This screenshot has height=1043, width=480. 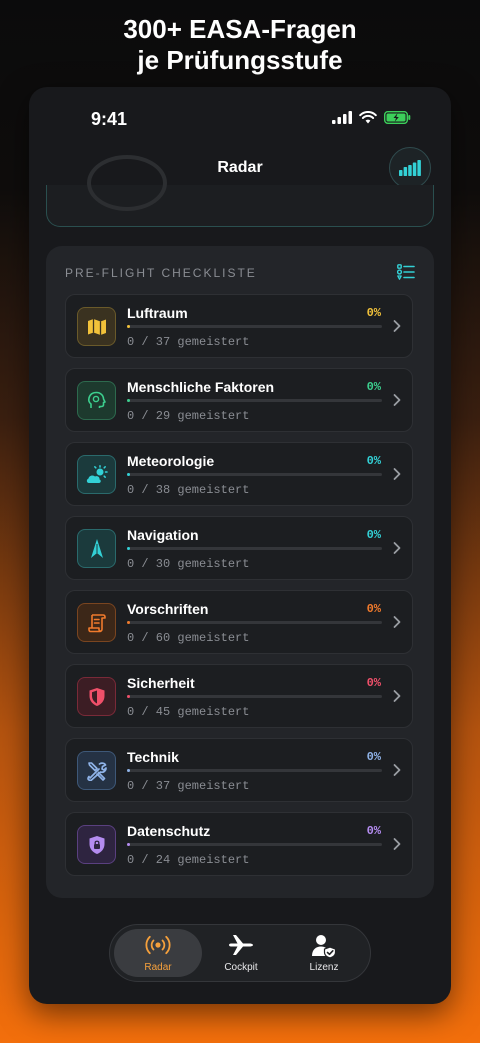 I want to click on map-icon, so click(x=96, y=326).